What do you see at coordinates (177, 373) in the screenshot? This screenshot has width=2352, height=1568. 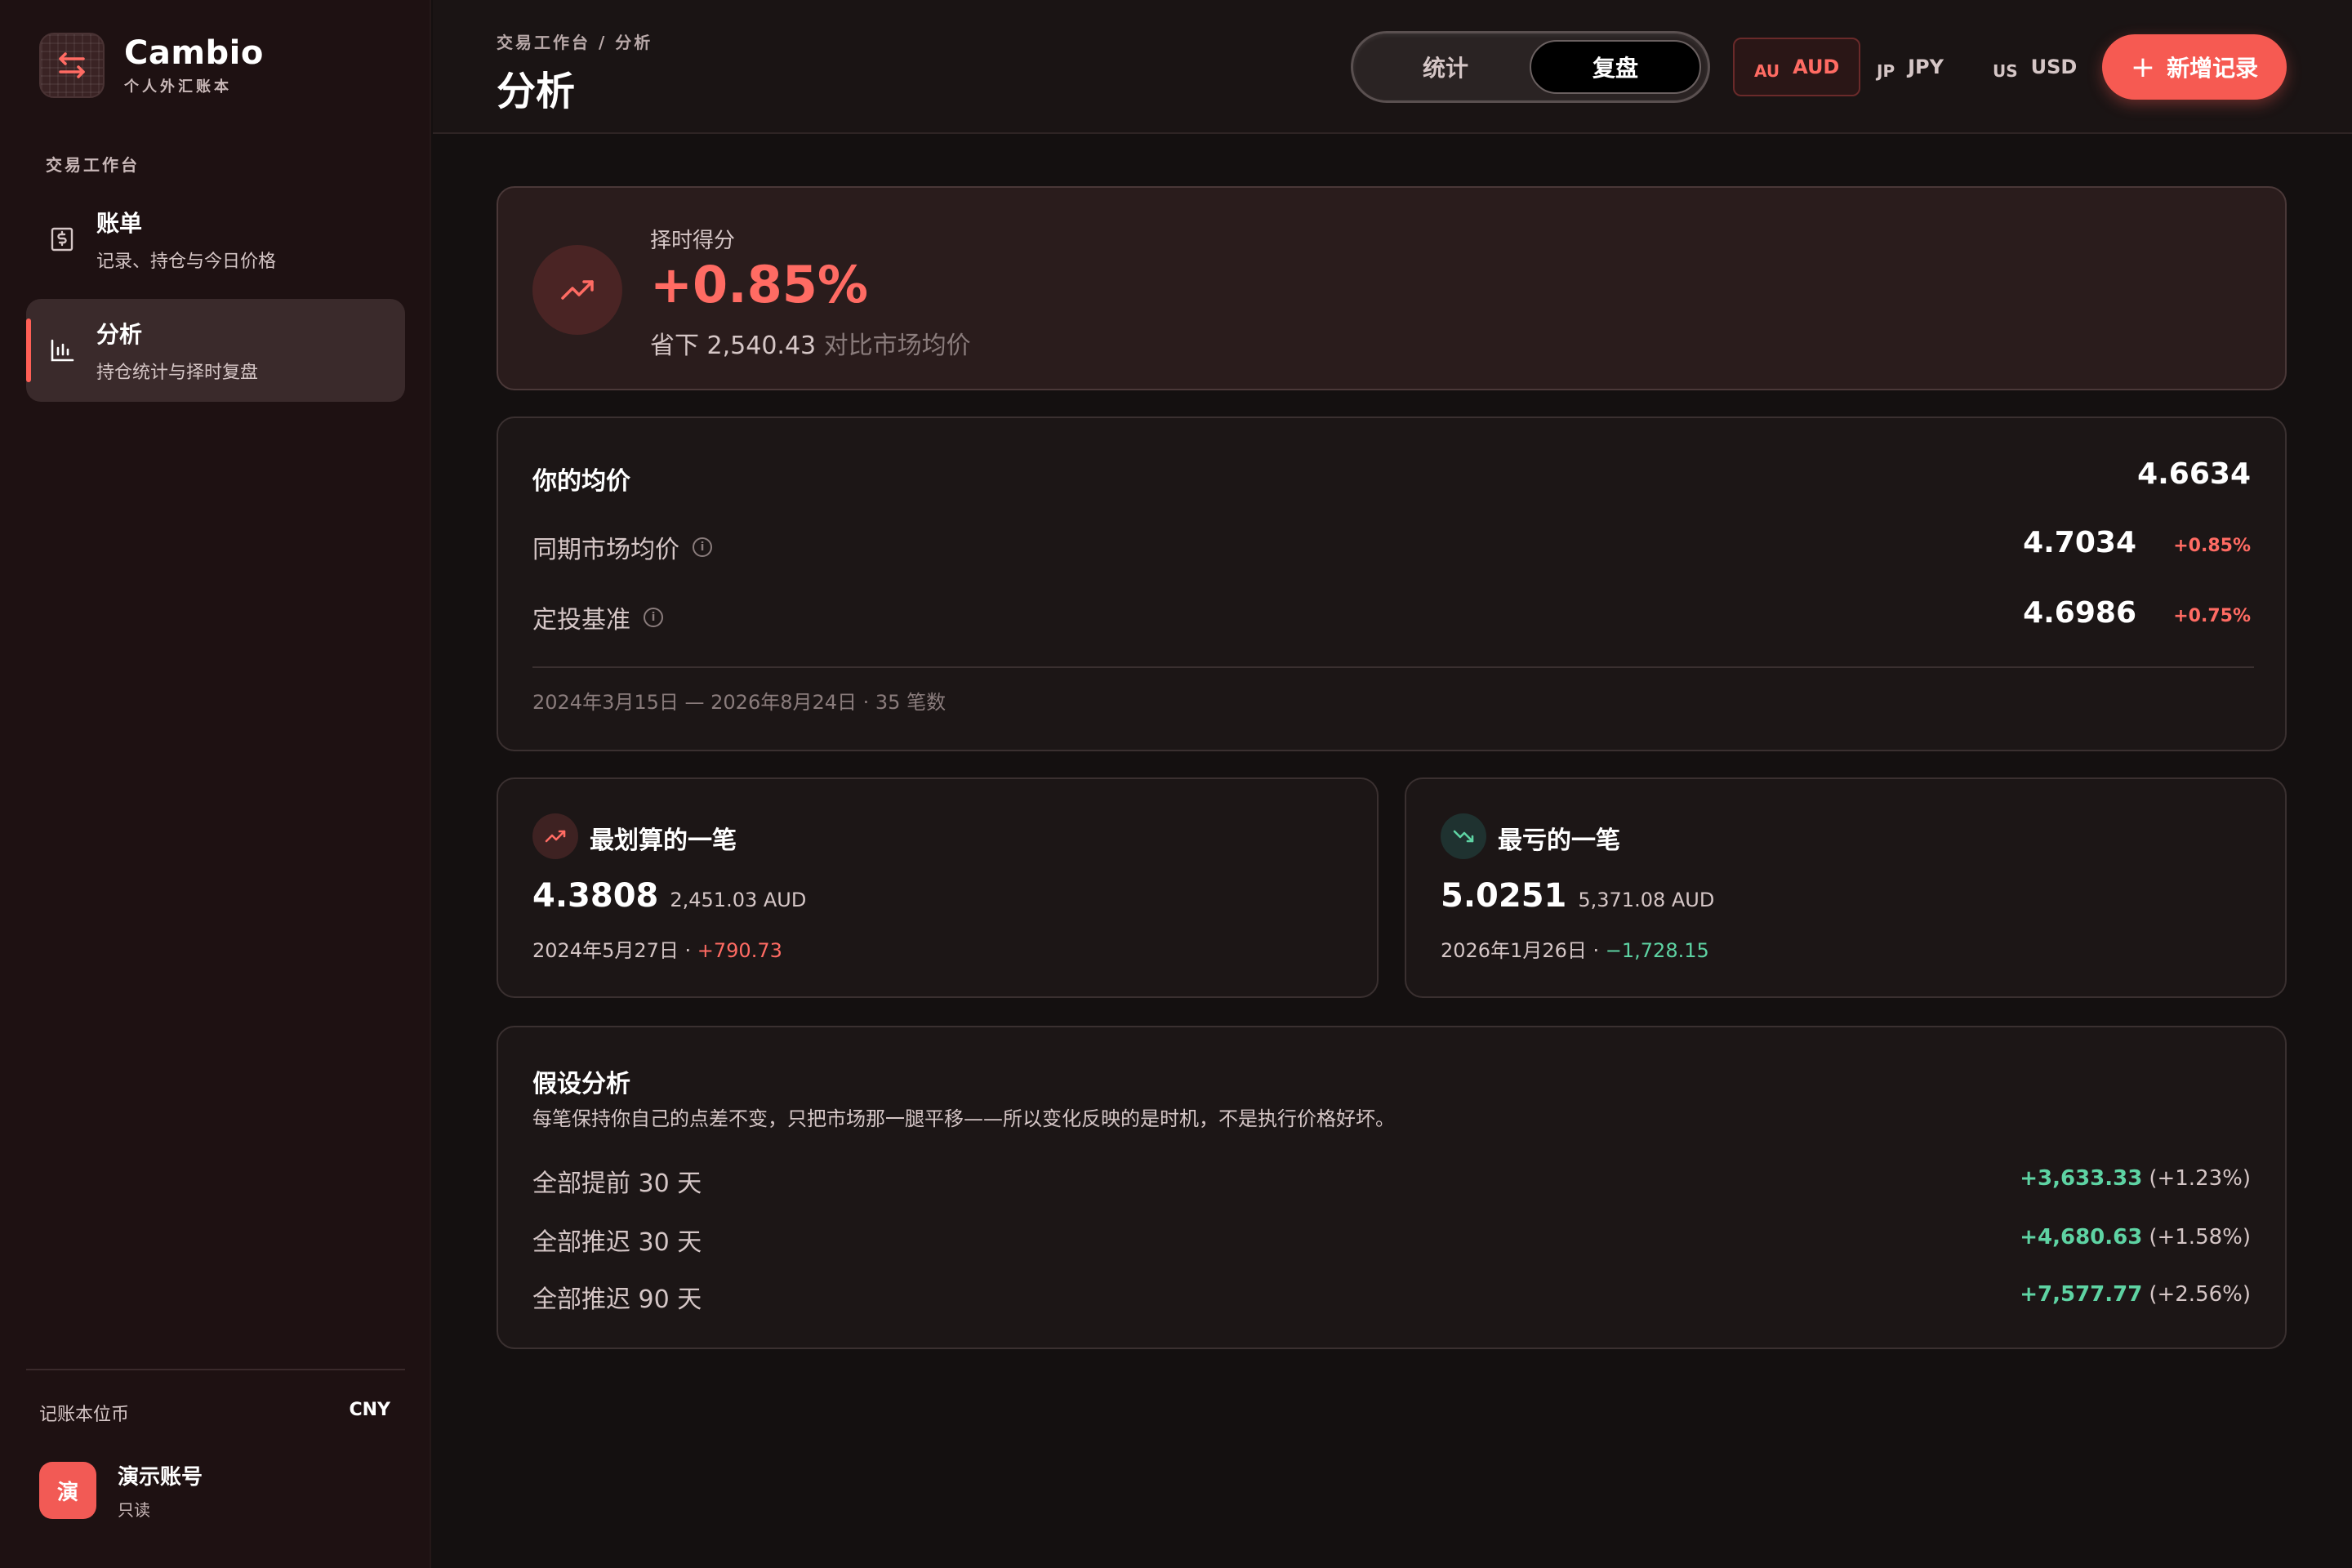 I see `sidebar-item-subtitle: 持仓统计与择时复盘` at bounding box center [177, 373].